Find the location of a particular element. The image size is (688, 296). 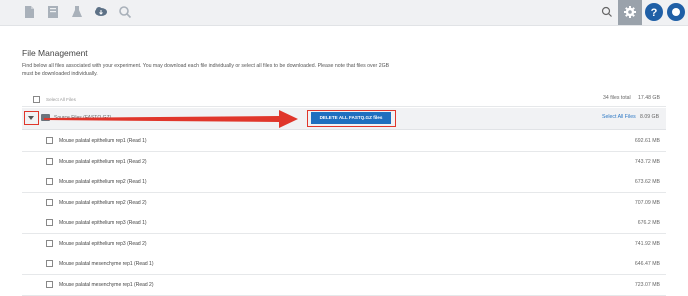

files-total: 34 files total is located at coordinates (617, 98).